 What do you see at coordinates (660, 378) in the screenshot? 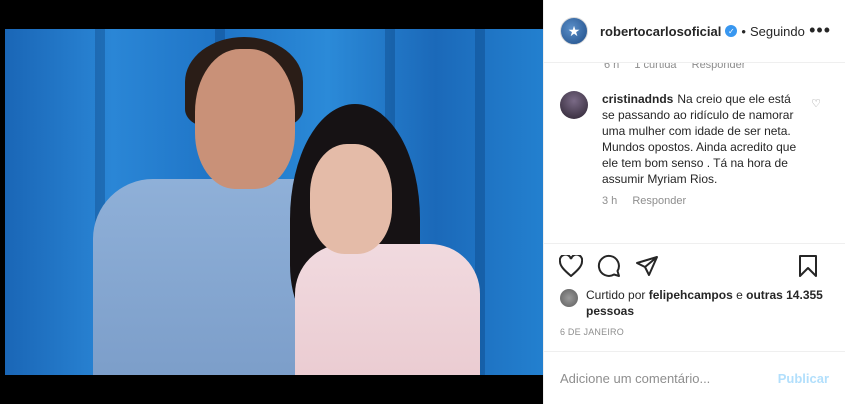
I see `add-comment-input` at bounding box center [660, 378].